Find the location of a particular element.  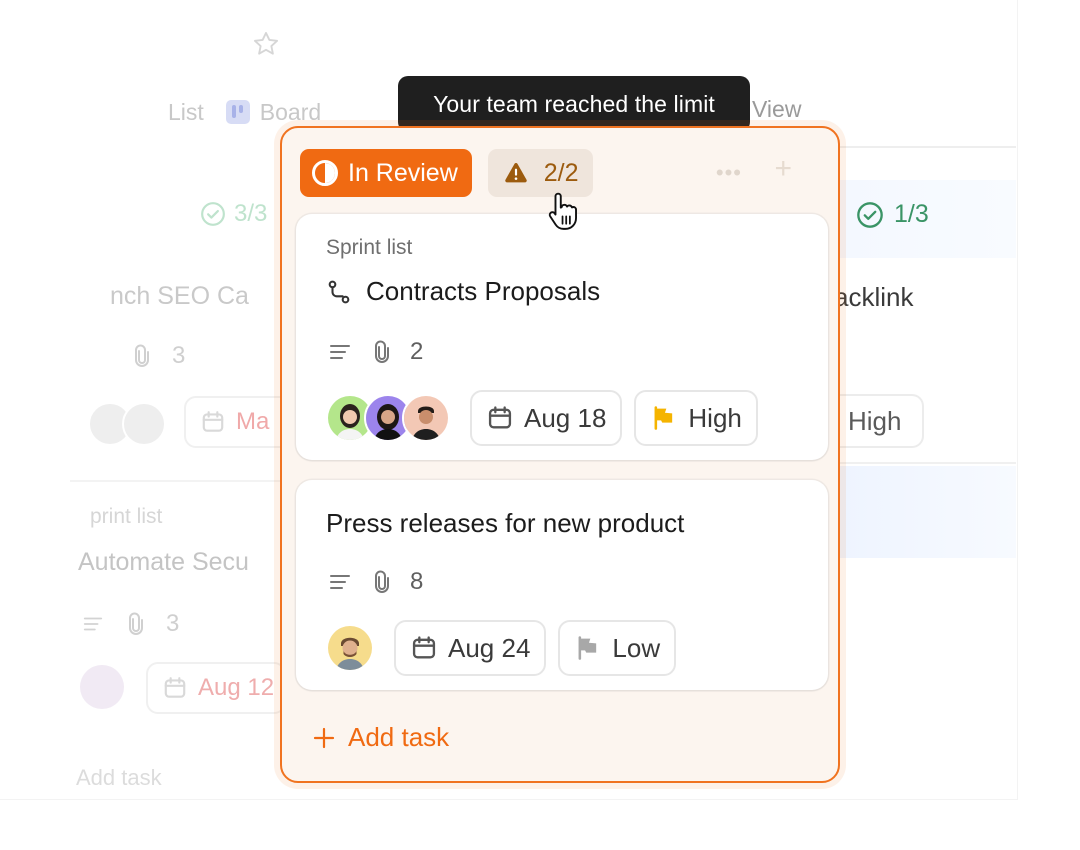

right-column-count-text: 1/3 is located at coordinates (911, 214).